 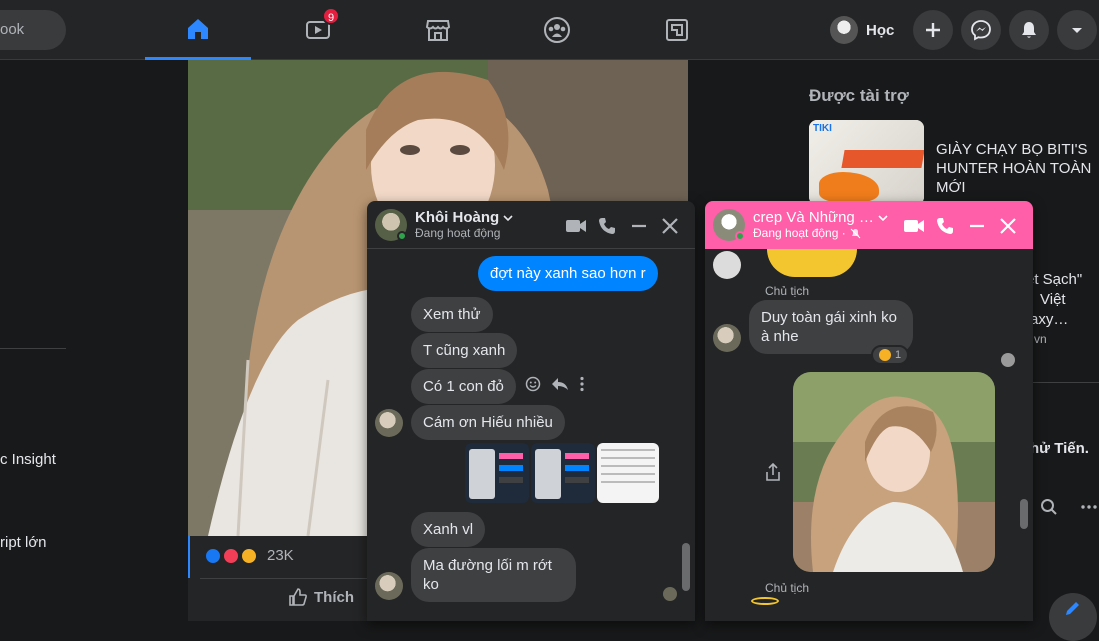 What do you see at coordinates (898, 355) in the screenshot?
I see `reaction-count: 1` at bounding box center [898, 355].